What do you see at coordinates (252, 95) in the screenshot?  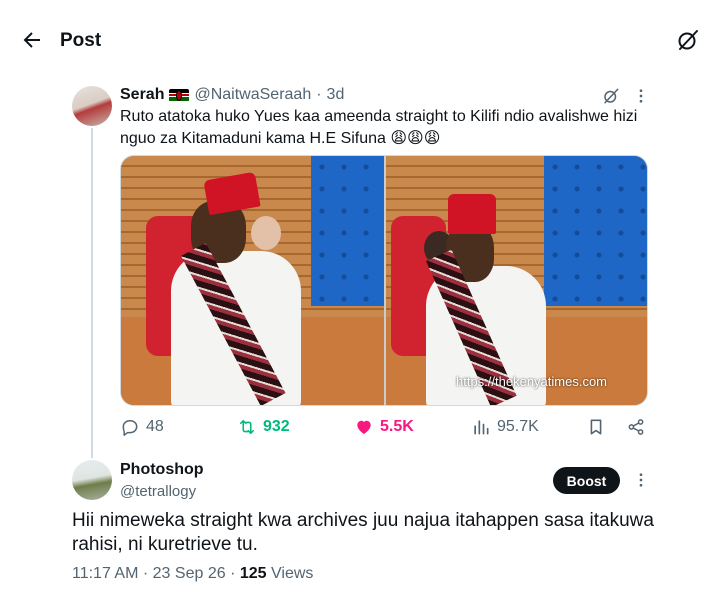 I see `quoted-author-handle: @NaitwaSeraah` at bounding box center [252, 95].